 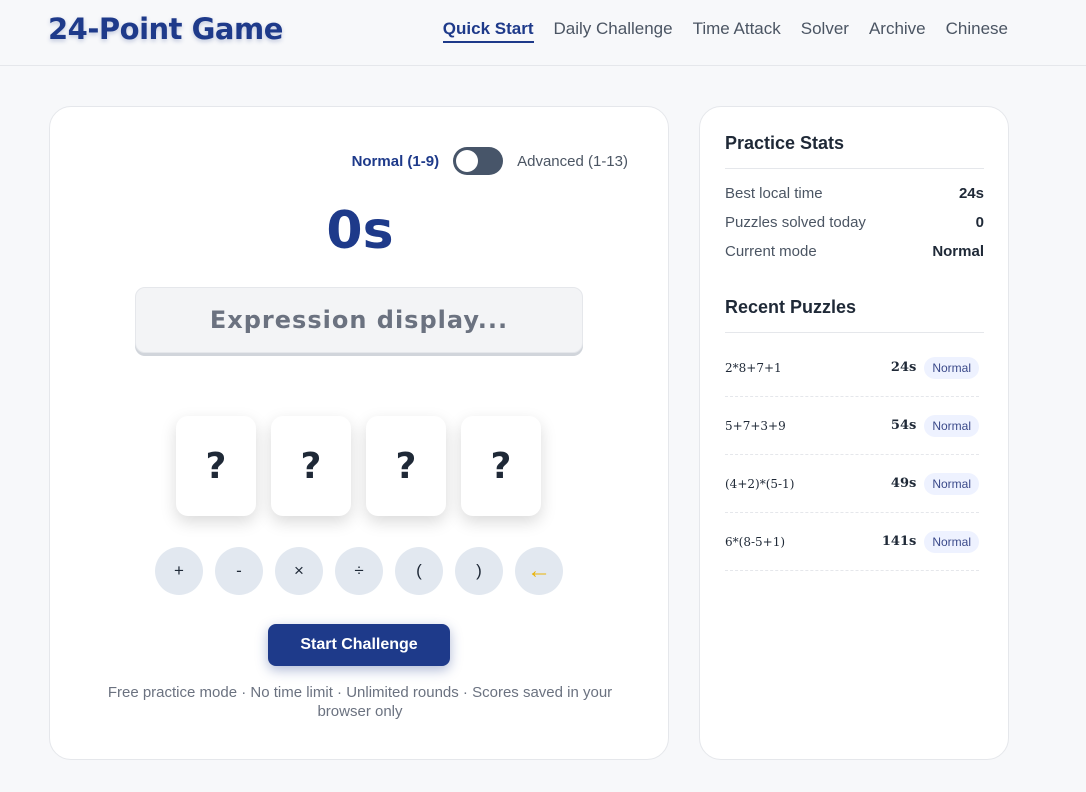 I want to click on stat-label: Current mode, so click(x=771, y=251).